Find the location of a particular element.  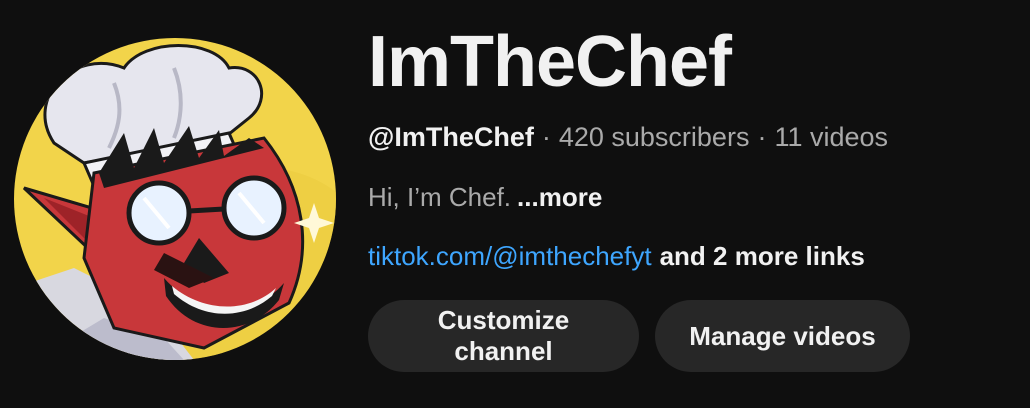

description-text: Hi, I’m Chef. is located at coordinates (440, 197).